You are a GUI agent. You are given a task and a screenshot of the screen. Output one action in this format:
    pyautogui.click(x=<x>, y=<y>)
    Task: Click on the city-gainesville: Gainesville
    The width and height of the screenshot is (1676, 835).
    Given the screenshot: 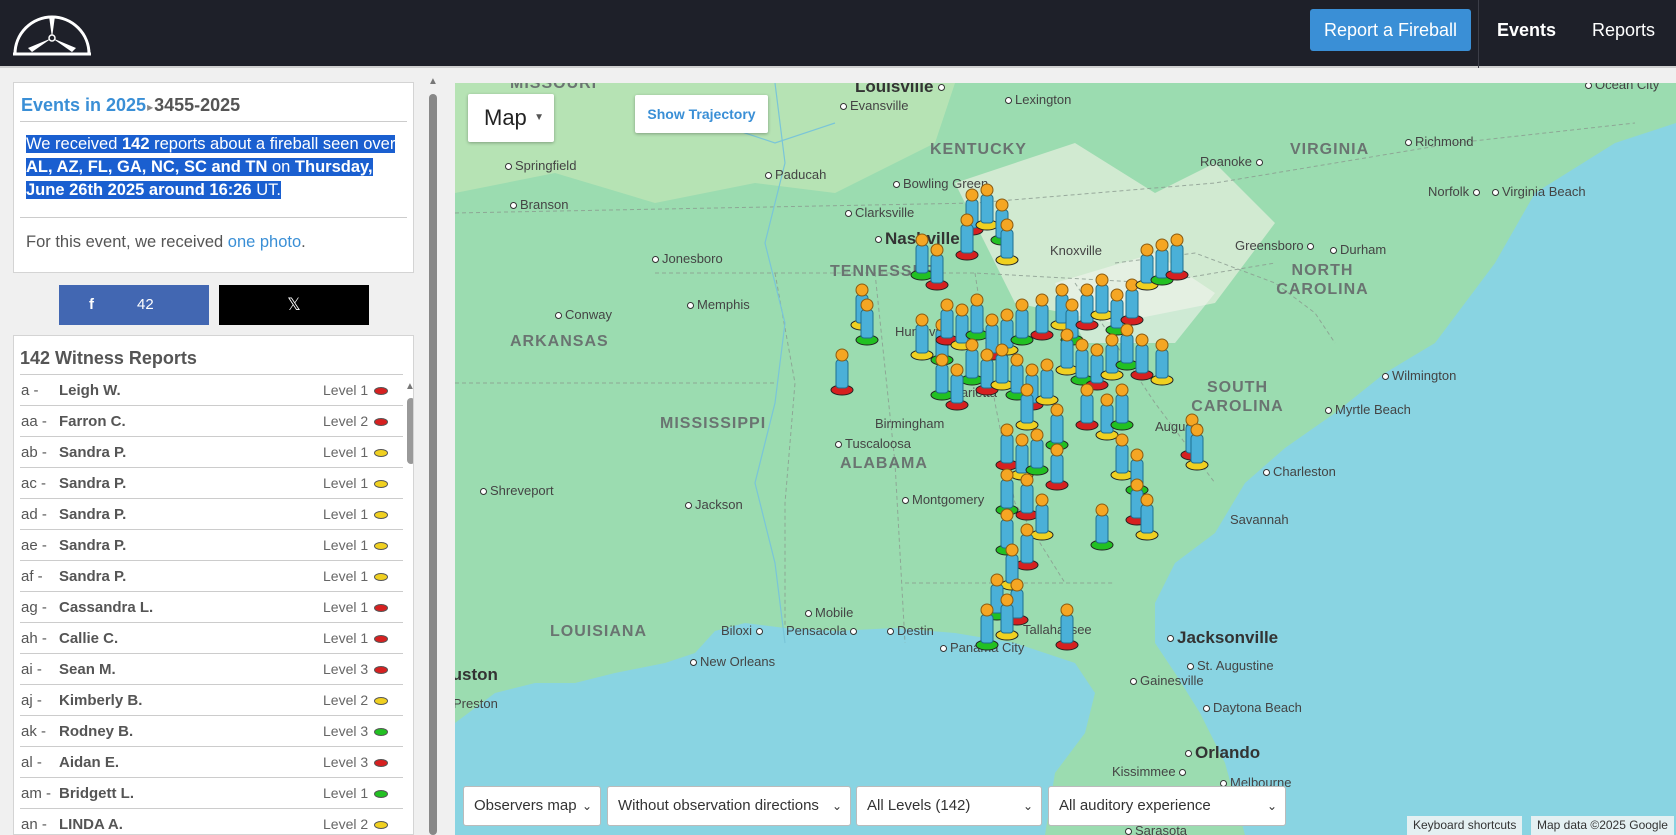 What is the action you would take?
    pyautogui.click(x=1167, y=680)
    